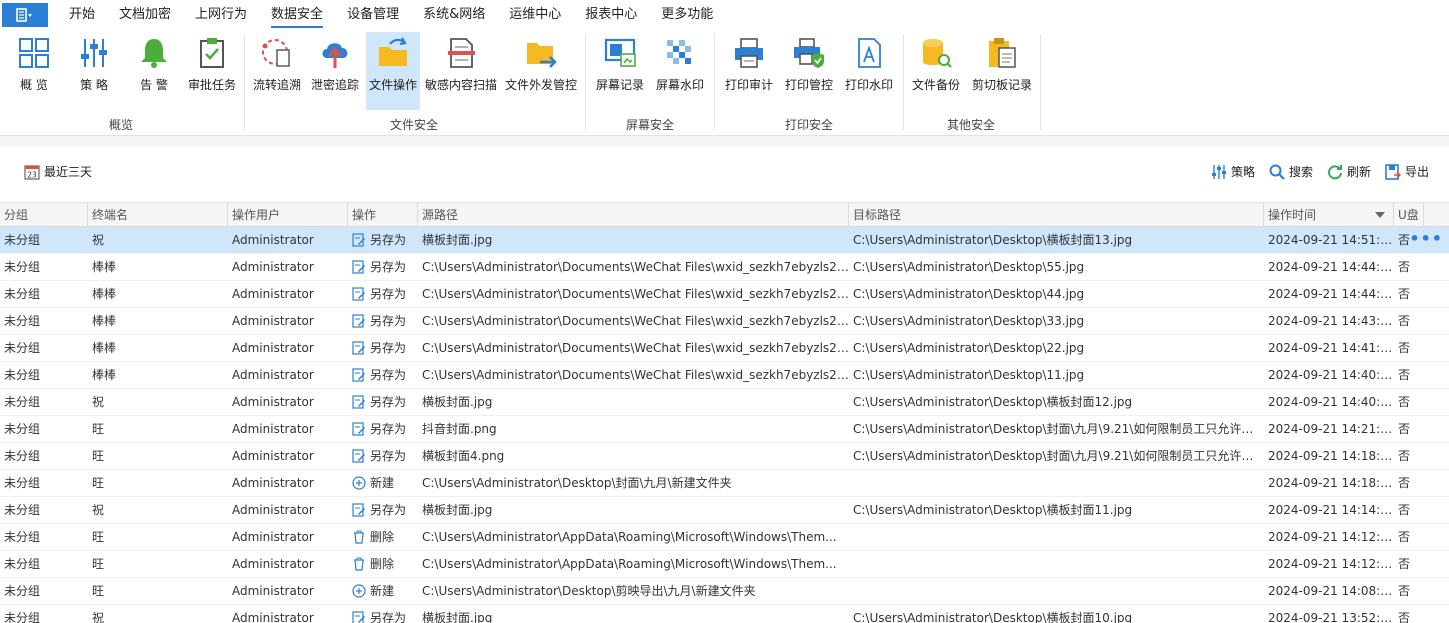 The image size is (1449, 623). I want to click on checker-icon, so click(679, 52).